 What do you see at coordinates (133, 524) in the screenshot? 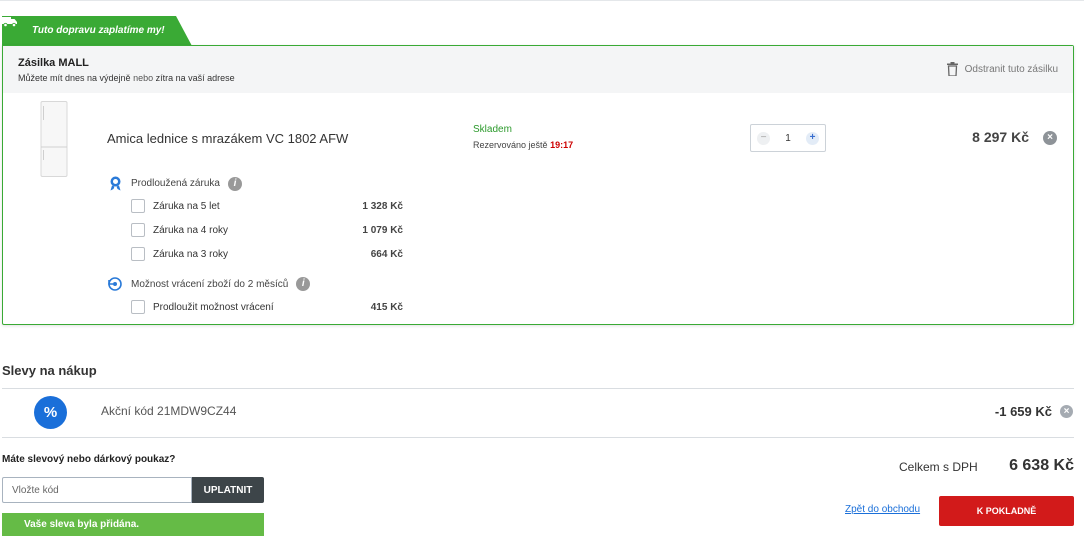
I see `voucher-success-message: Vaše sleva byla přidána.` at bounding box center [133, 524].